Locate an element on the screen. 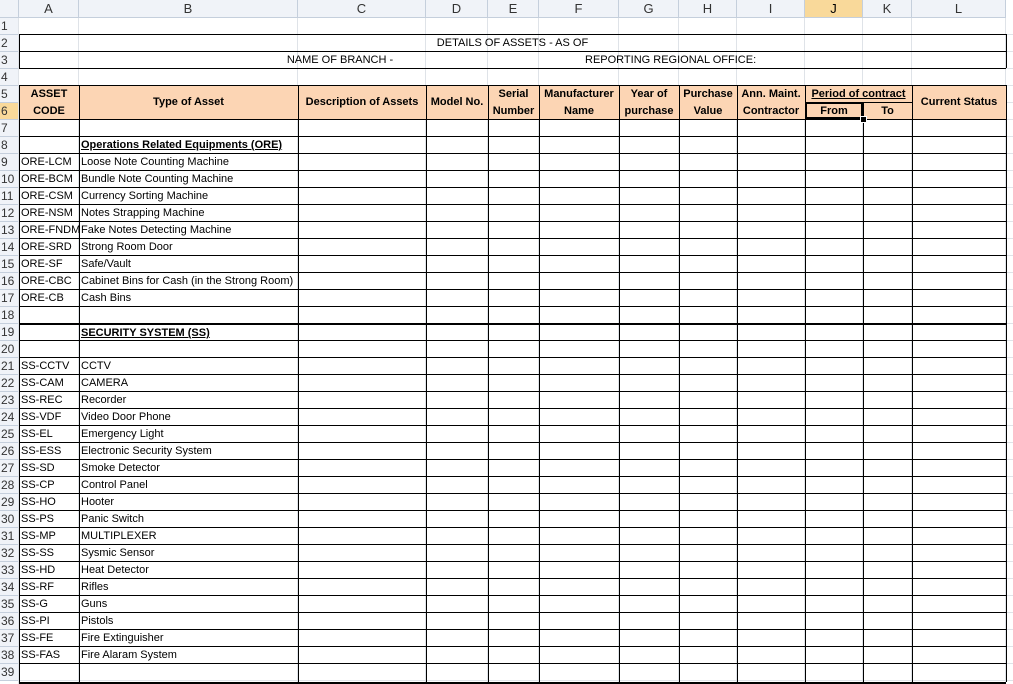 The image size is (1013, 684). row-header-6: 6 is located at coordinates (9, 111).